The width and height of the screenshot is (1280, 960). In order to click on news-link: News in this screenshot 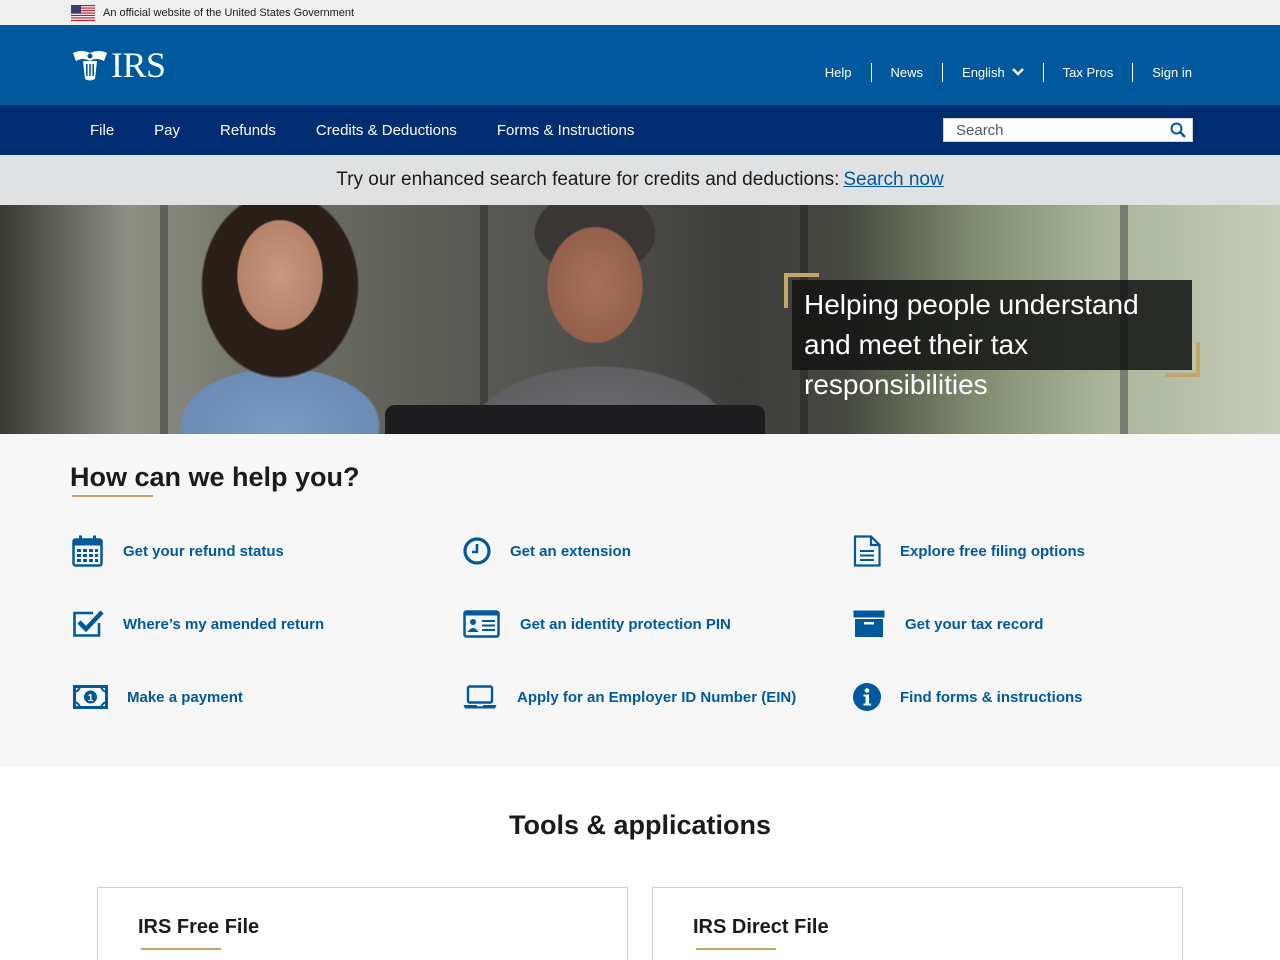, I will do `click(906, 72)`.